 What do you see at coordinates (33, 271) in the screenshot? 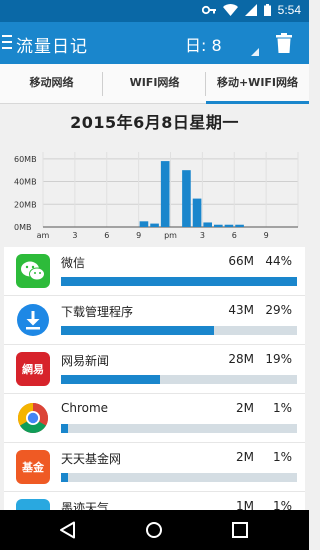
I see `wechat-icon` at bounding box center [33, 271].